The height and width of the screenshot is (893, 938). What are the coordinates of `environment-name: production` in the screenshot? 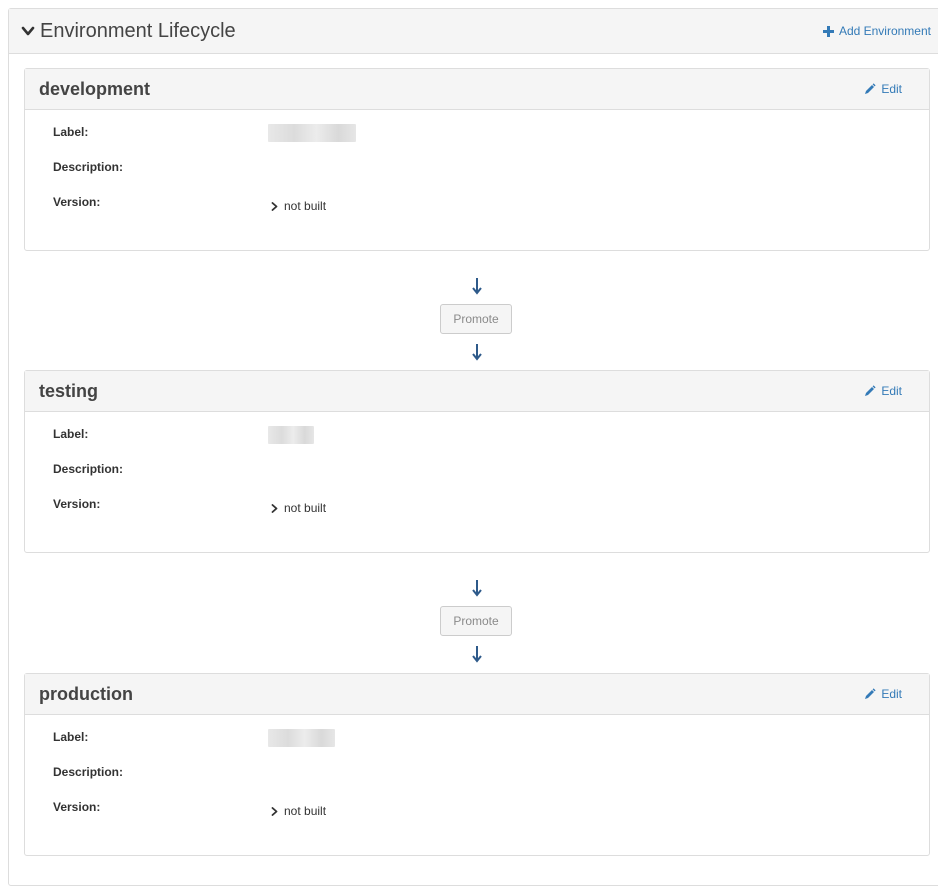 It's located at (86, 693).